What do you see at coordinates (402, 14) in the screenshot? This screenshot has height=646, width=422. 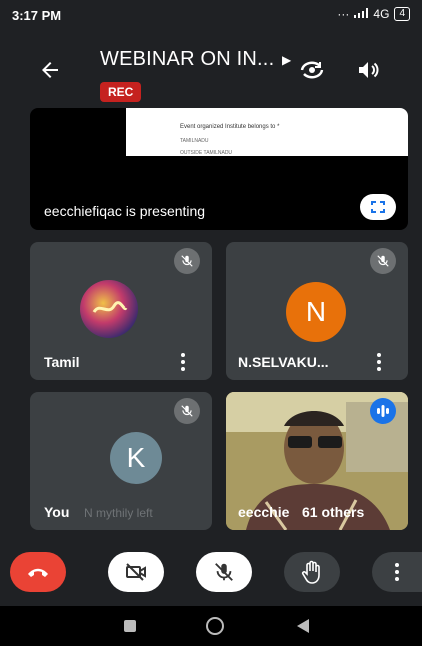 I see `battery-icon: 4` at bounding box center [402, 14].